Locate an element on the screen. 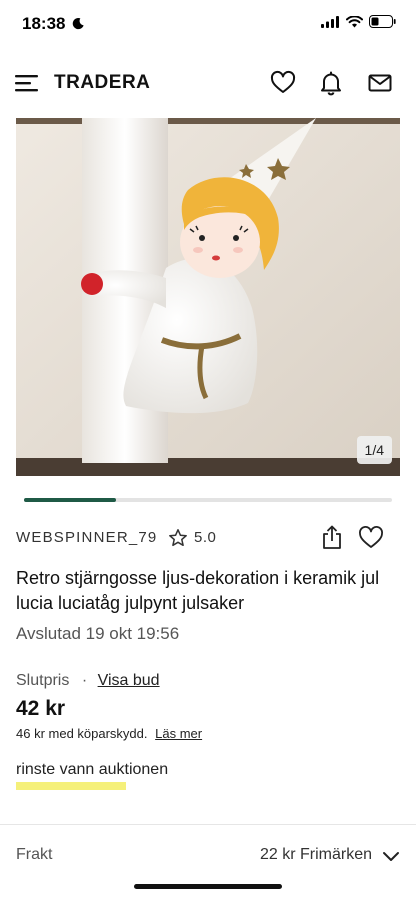 This screenshot has height=900, width=416. status-time: 18:38 is located at coordinates (53, 24).